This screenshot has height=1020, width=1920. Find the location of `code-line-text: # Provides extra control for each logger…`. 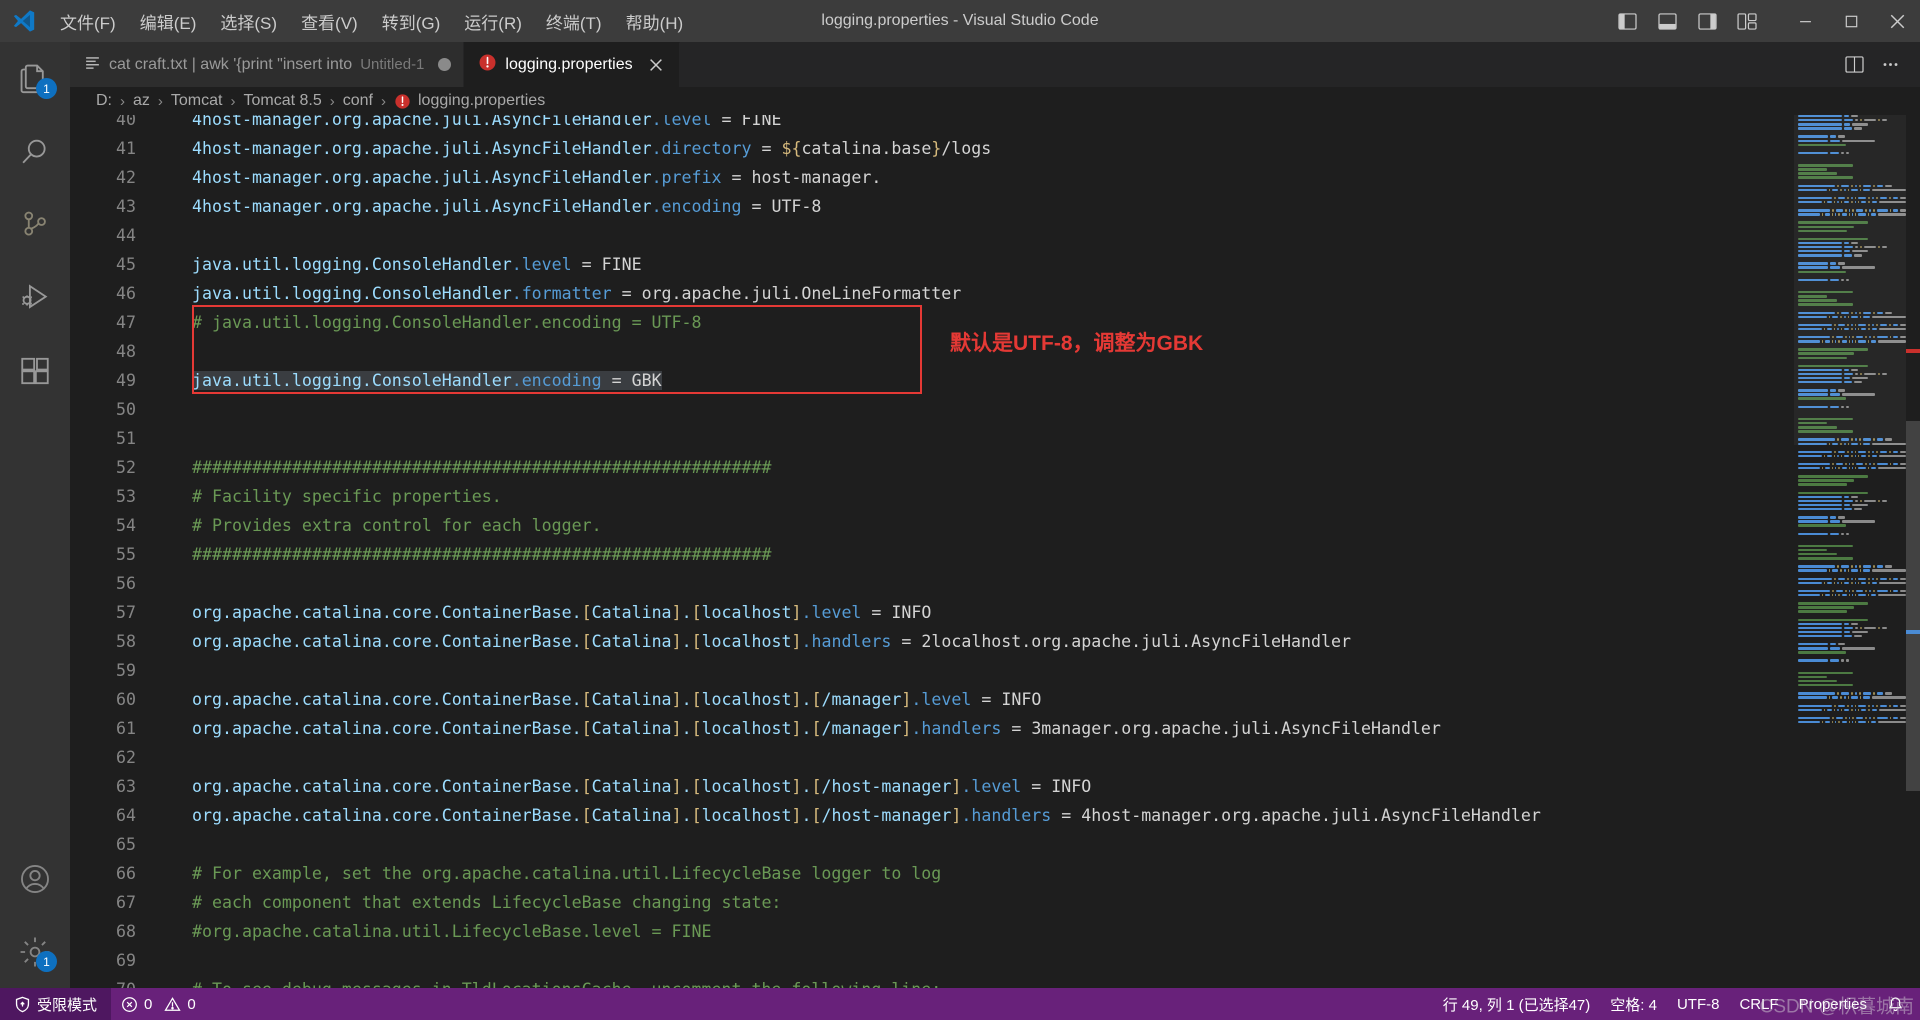

code-line-text: # Provides extra control for each logger… is located at coordinates (1043, 525).